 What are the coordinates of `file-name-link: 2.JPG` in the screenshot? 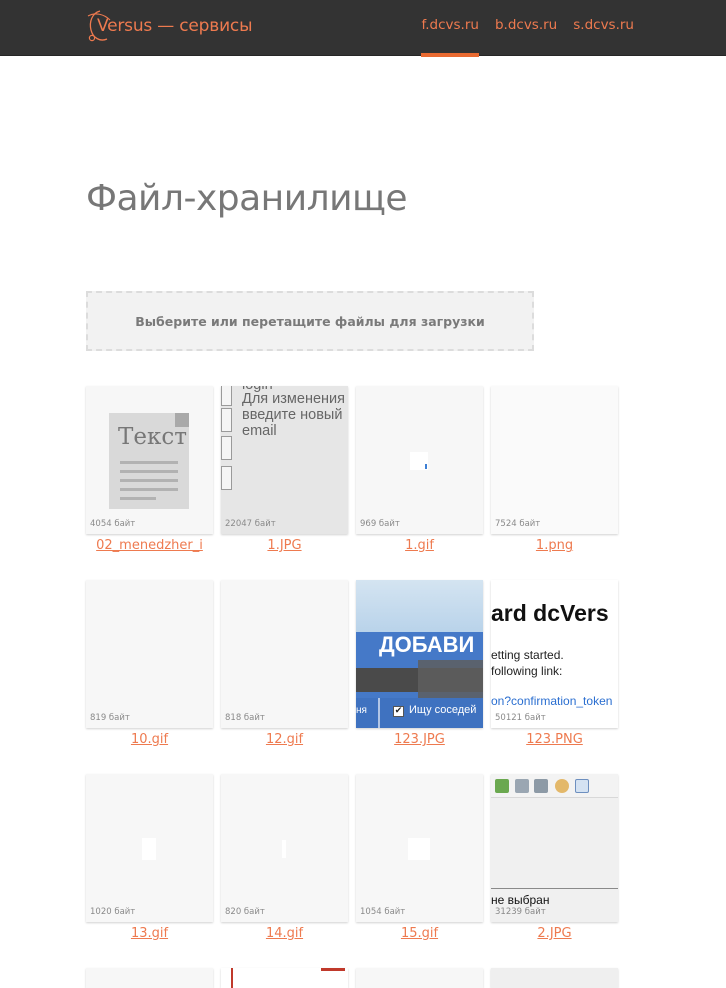 It's located at (554, 933).